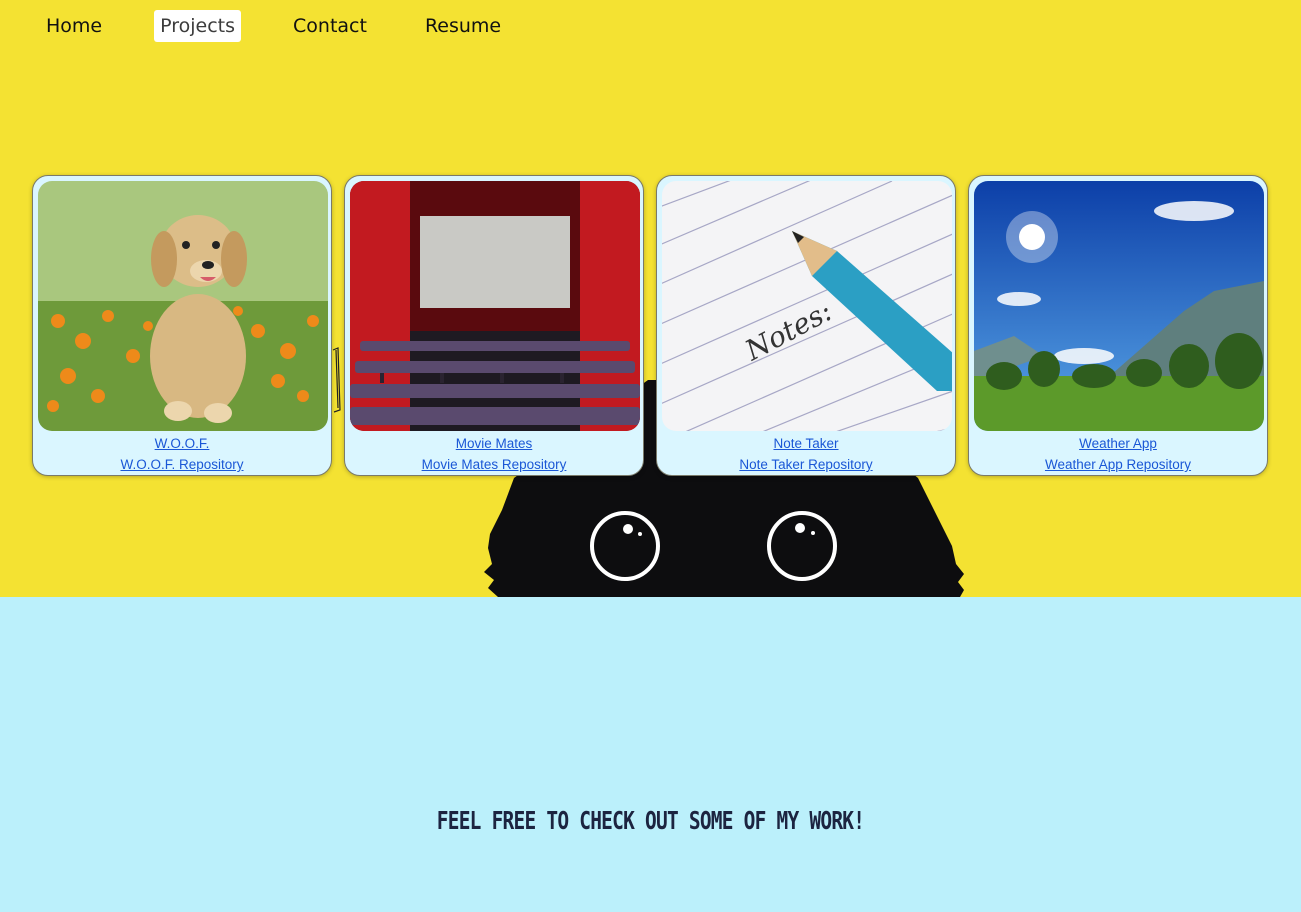 The height and width of the screenshot is (912, 1301). I want to click on weather-image, so click(1119, 306).